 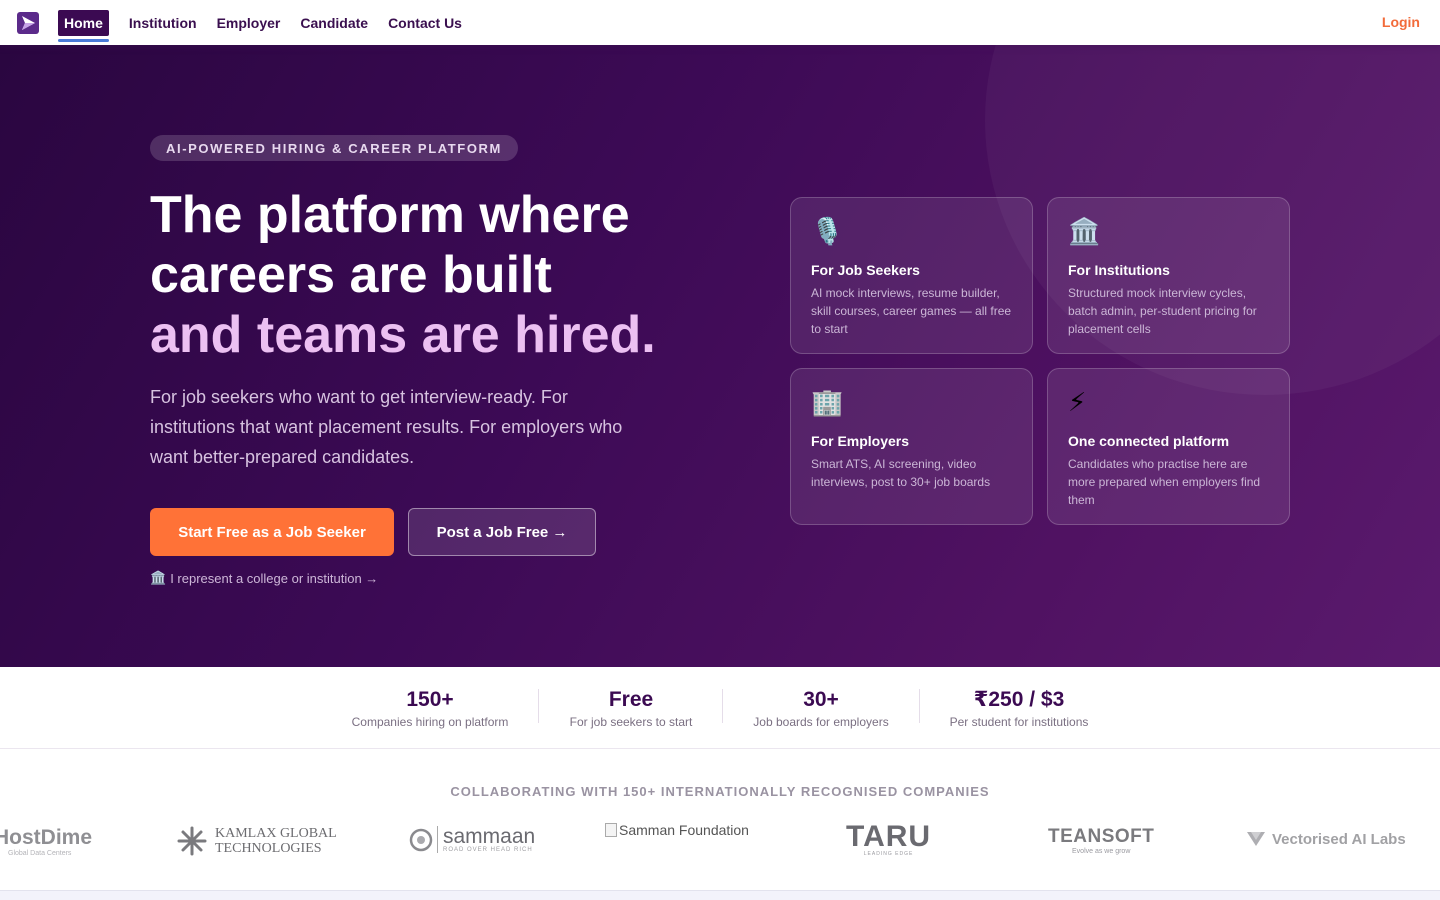 I want to click on nav-contact-us: Contact Us, so click(x=425, y=23).